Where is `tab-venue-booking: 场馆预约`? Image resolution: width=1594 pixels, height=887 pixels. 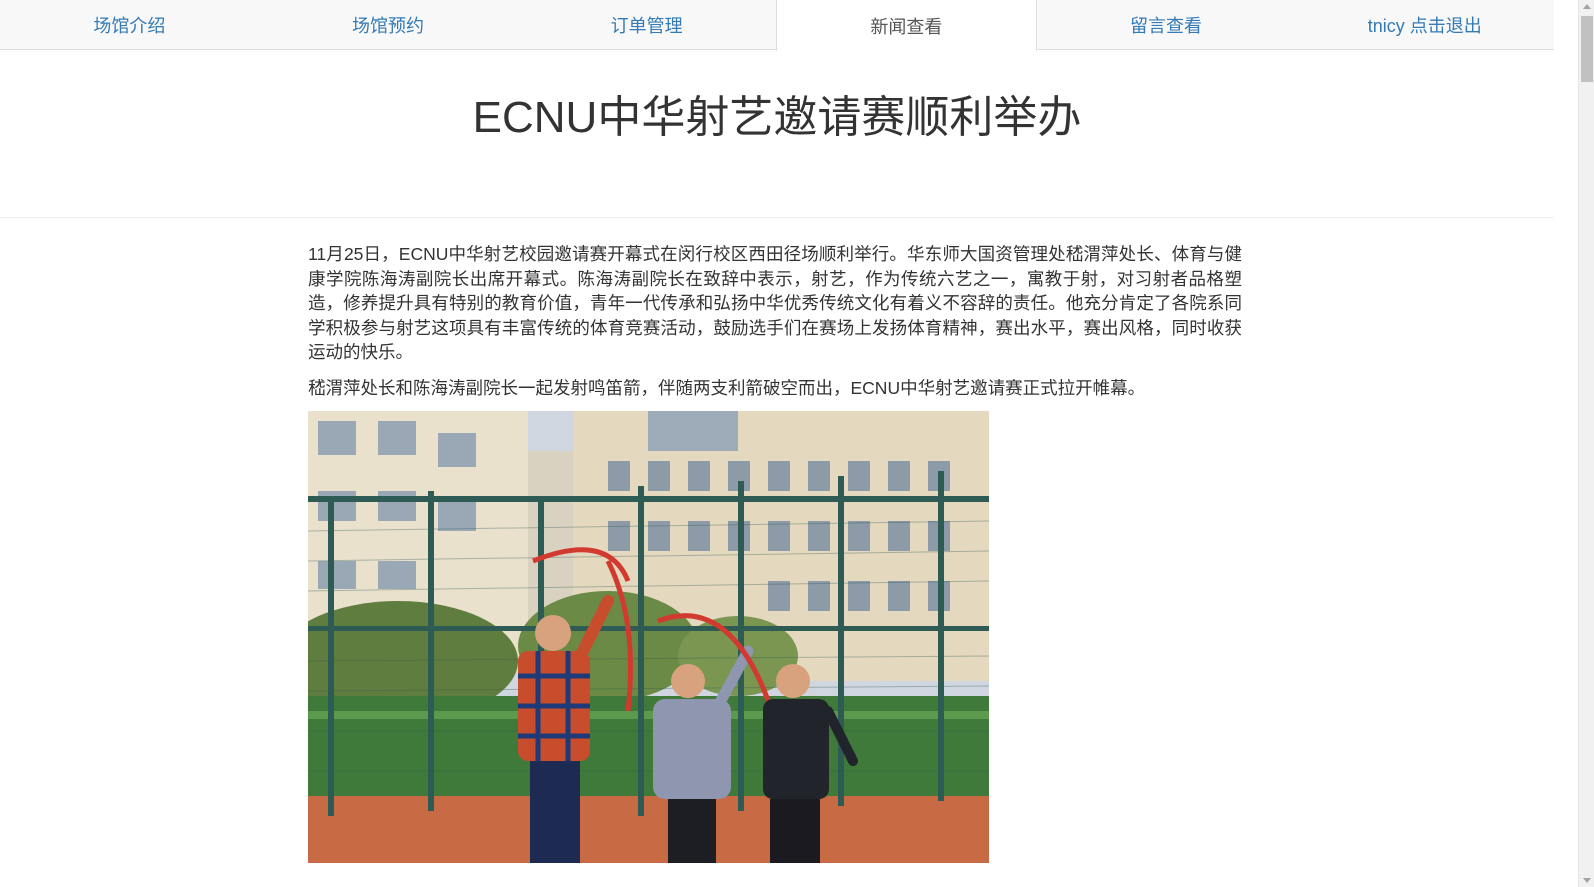
tab-venue-booking: 场馆预约 is located at coordinates (388, 25).